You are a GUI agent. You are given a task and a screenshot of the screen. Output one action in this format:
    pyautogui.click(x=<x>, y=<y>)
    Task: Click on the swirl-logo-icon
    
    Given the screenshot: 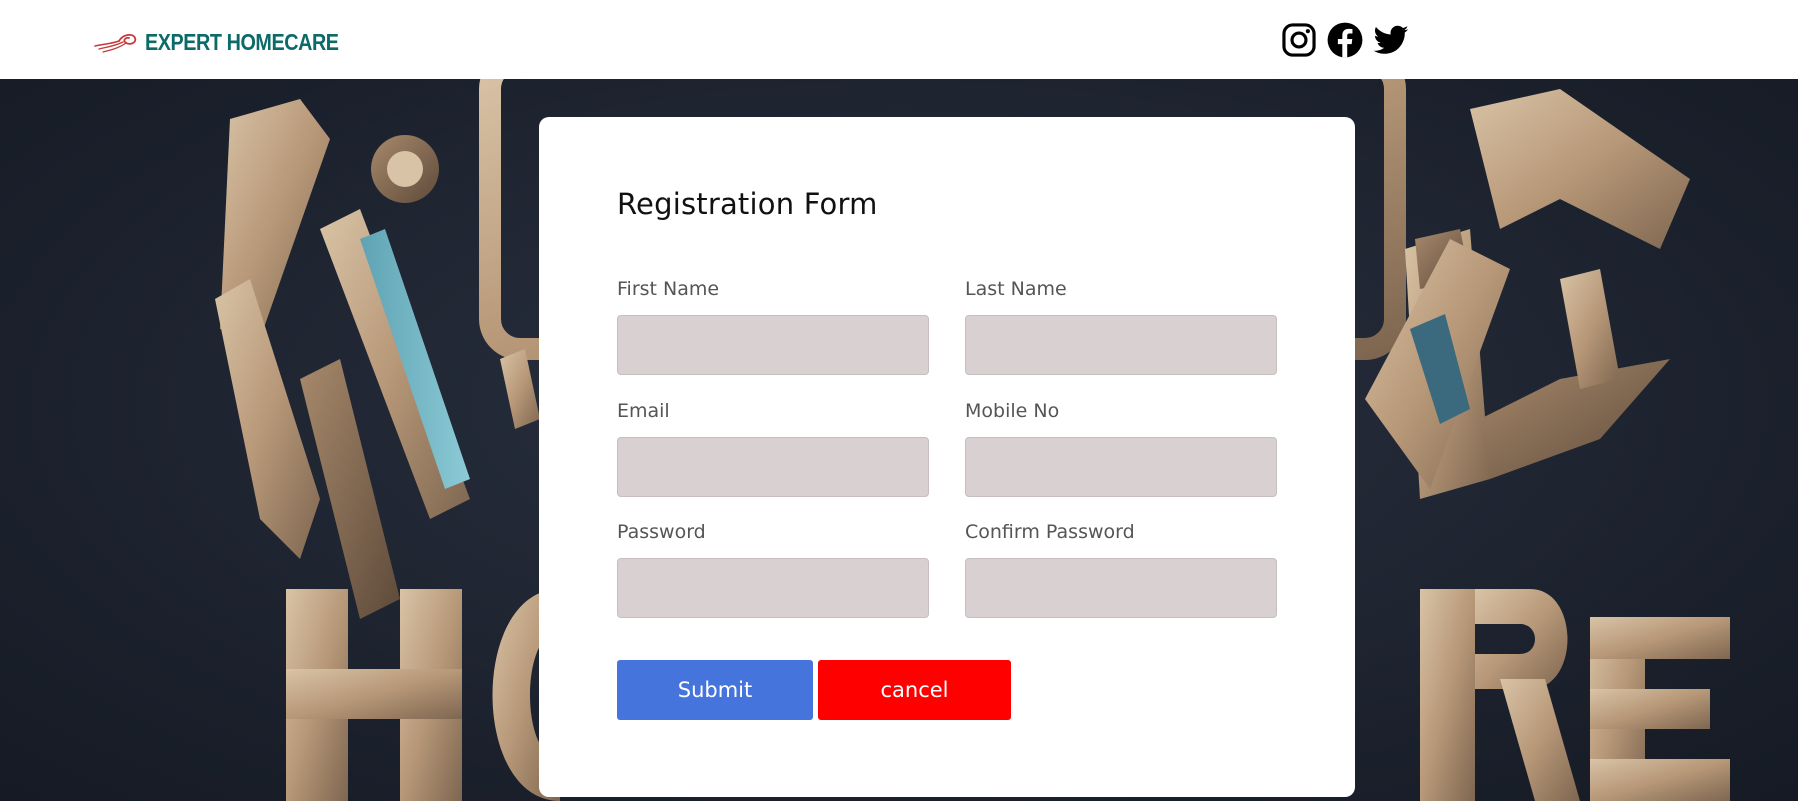 What is the action you would take?
    pyautogui.click(x=115, y=43)
    